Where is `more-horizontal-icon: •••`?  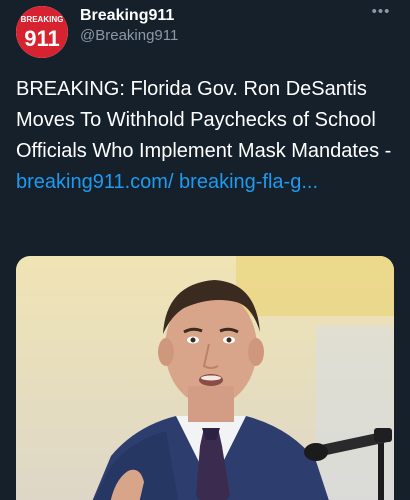 more-horizontal-icon: ••• is located at coordinates (381, 12).